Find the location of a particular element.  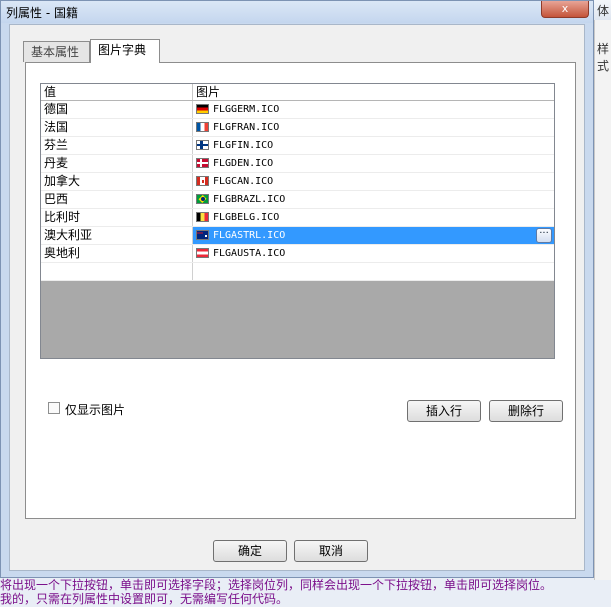

grid-header: 值 图片 is located at coordinates (297, 92).